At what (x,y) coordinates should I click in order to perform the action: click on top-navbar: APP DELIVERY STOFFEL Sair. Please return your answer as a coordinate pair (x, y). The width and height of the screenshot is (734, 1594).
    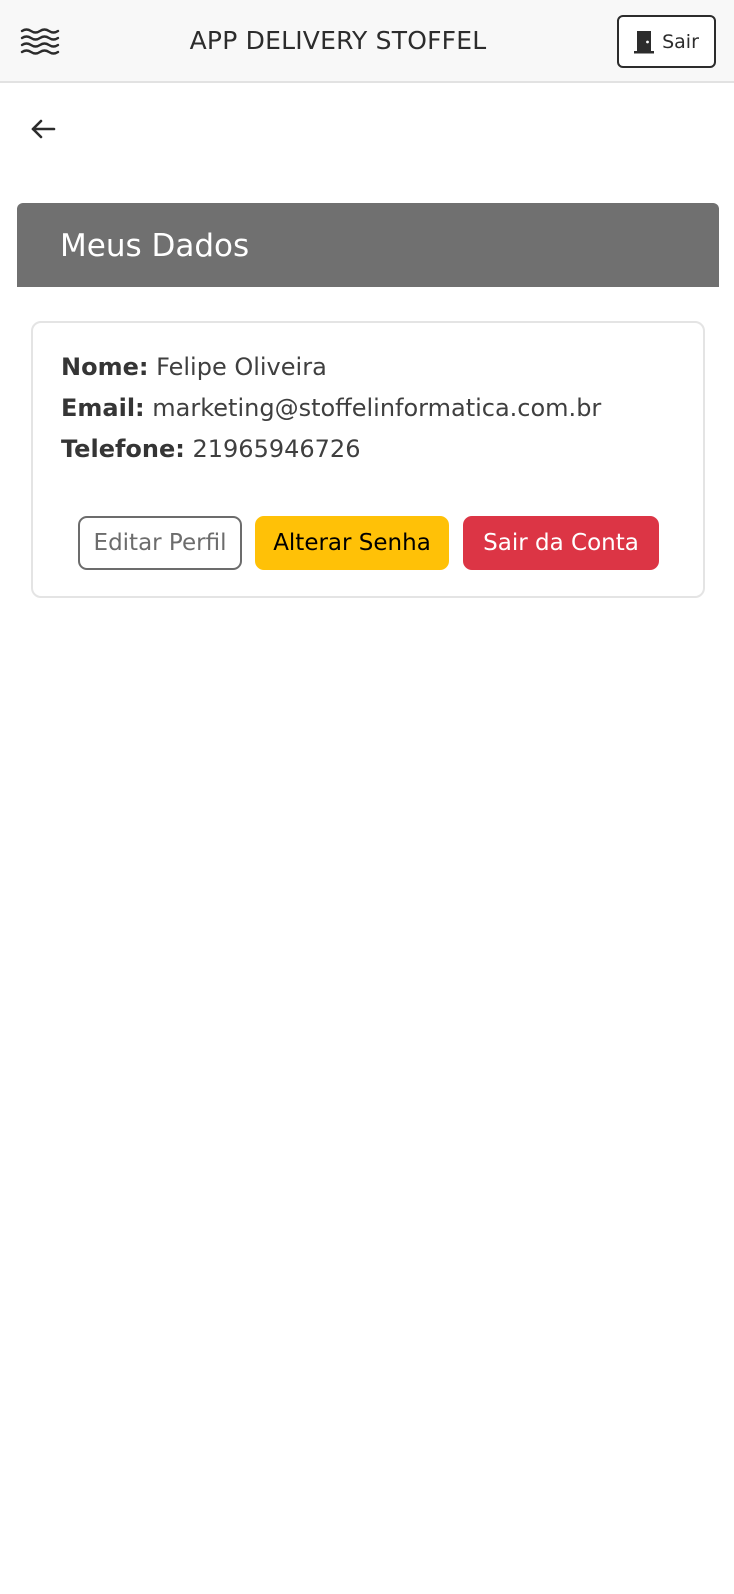
    Looking at the image, I should click on (367, 41).